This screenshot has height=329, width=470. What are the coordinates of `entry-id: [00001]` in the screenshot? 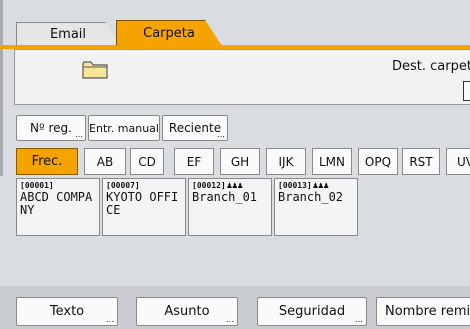 It's located at (37, 185).